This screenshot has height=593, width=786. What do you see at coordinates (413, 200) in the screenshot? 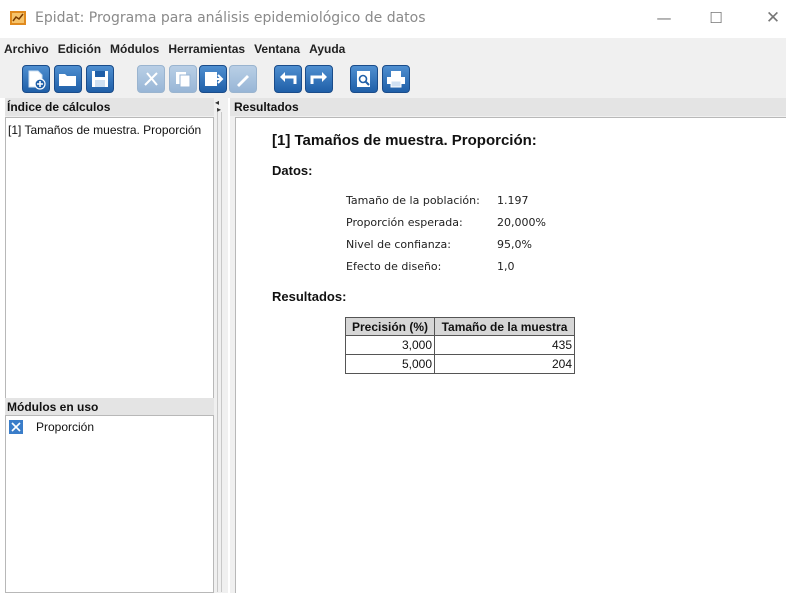
I see `data-label: Tamaño de la población:` at bounding box center [413, 200].